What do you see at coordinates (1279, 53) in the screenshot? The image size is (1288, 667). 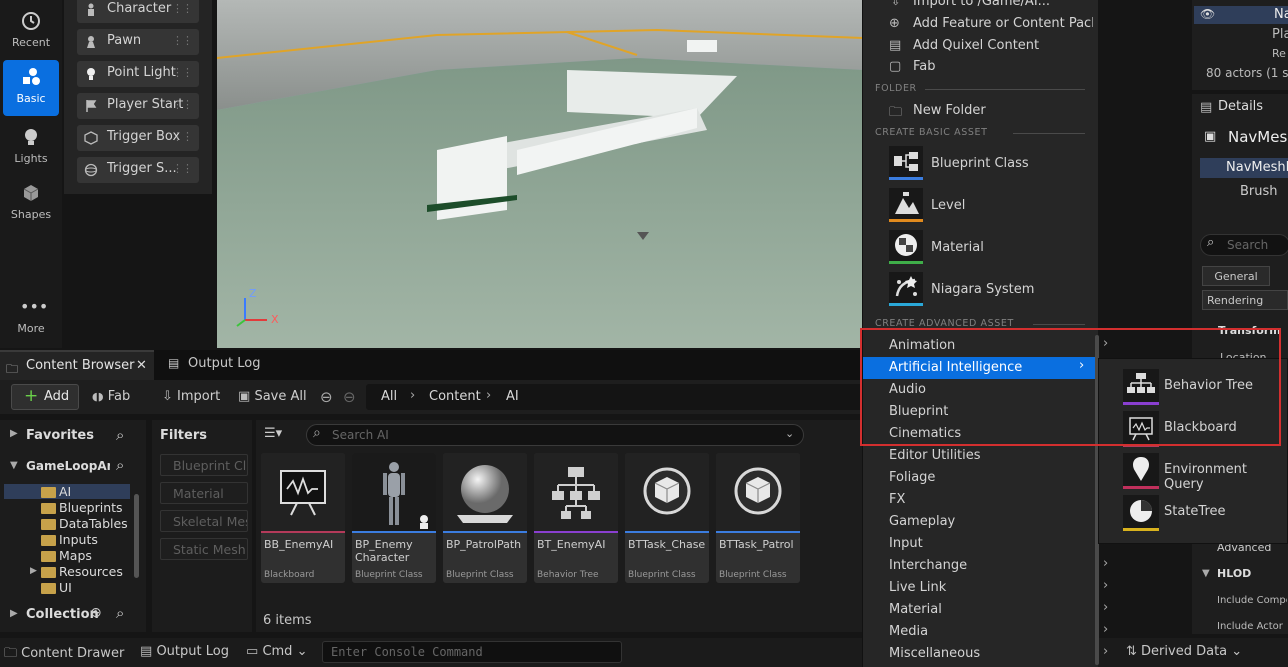 I see `outliner-row: Re` at bounding box center [1279, 53].